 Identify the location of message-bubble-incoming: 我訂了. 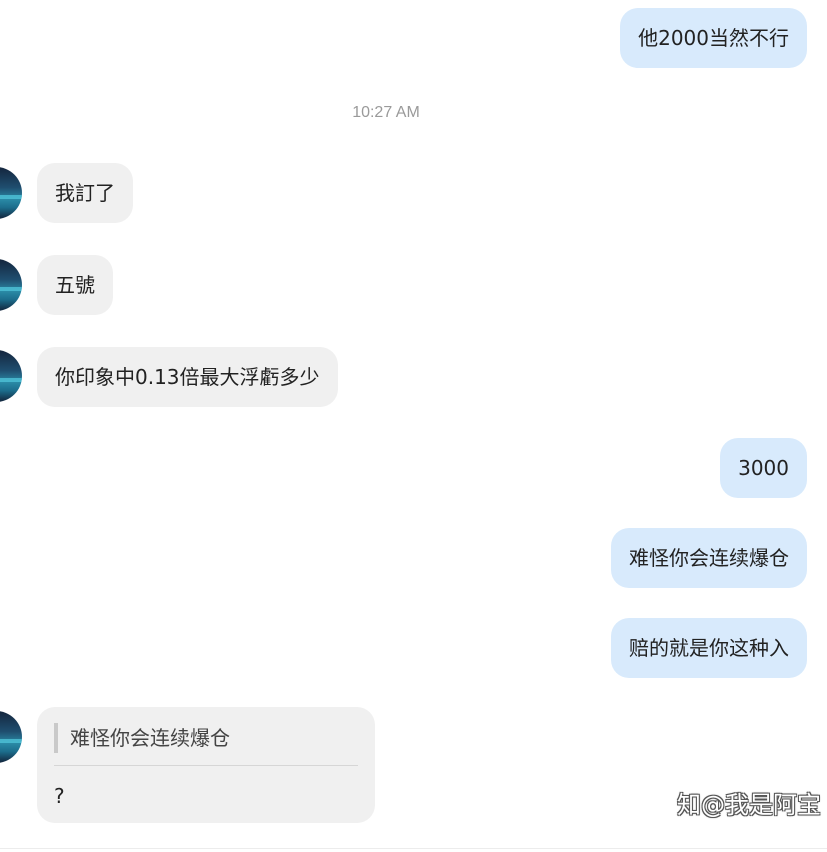
(85, 193).